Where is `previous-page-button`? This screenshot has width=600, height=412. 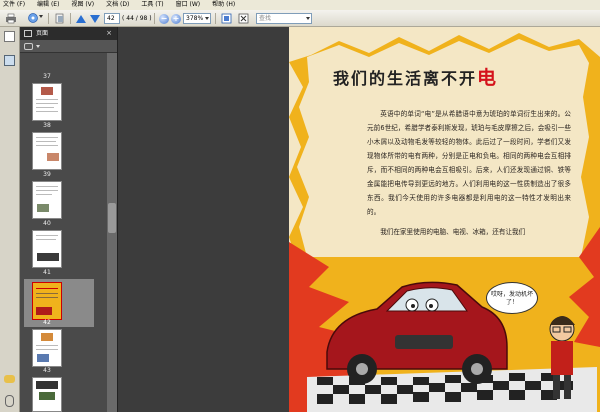
previous-page-button is located at coordinates (81, 18).